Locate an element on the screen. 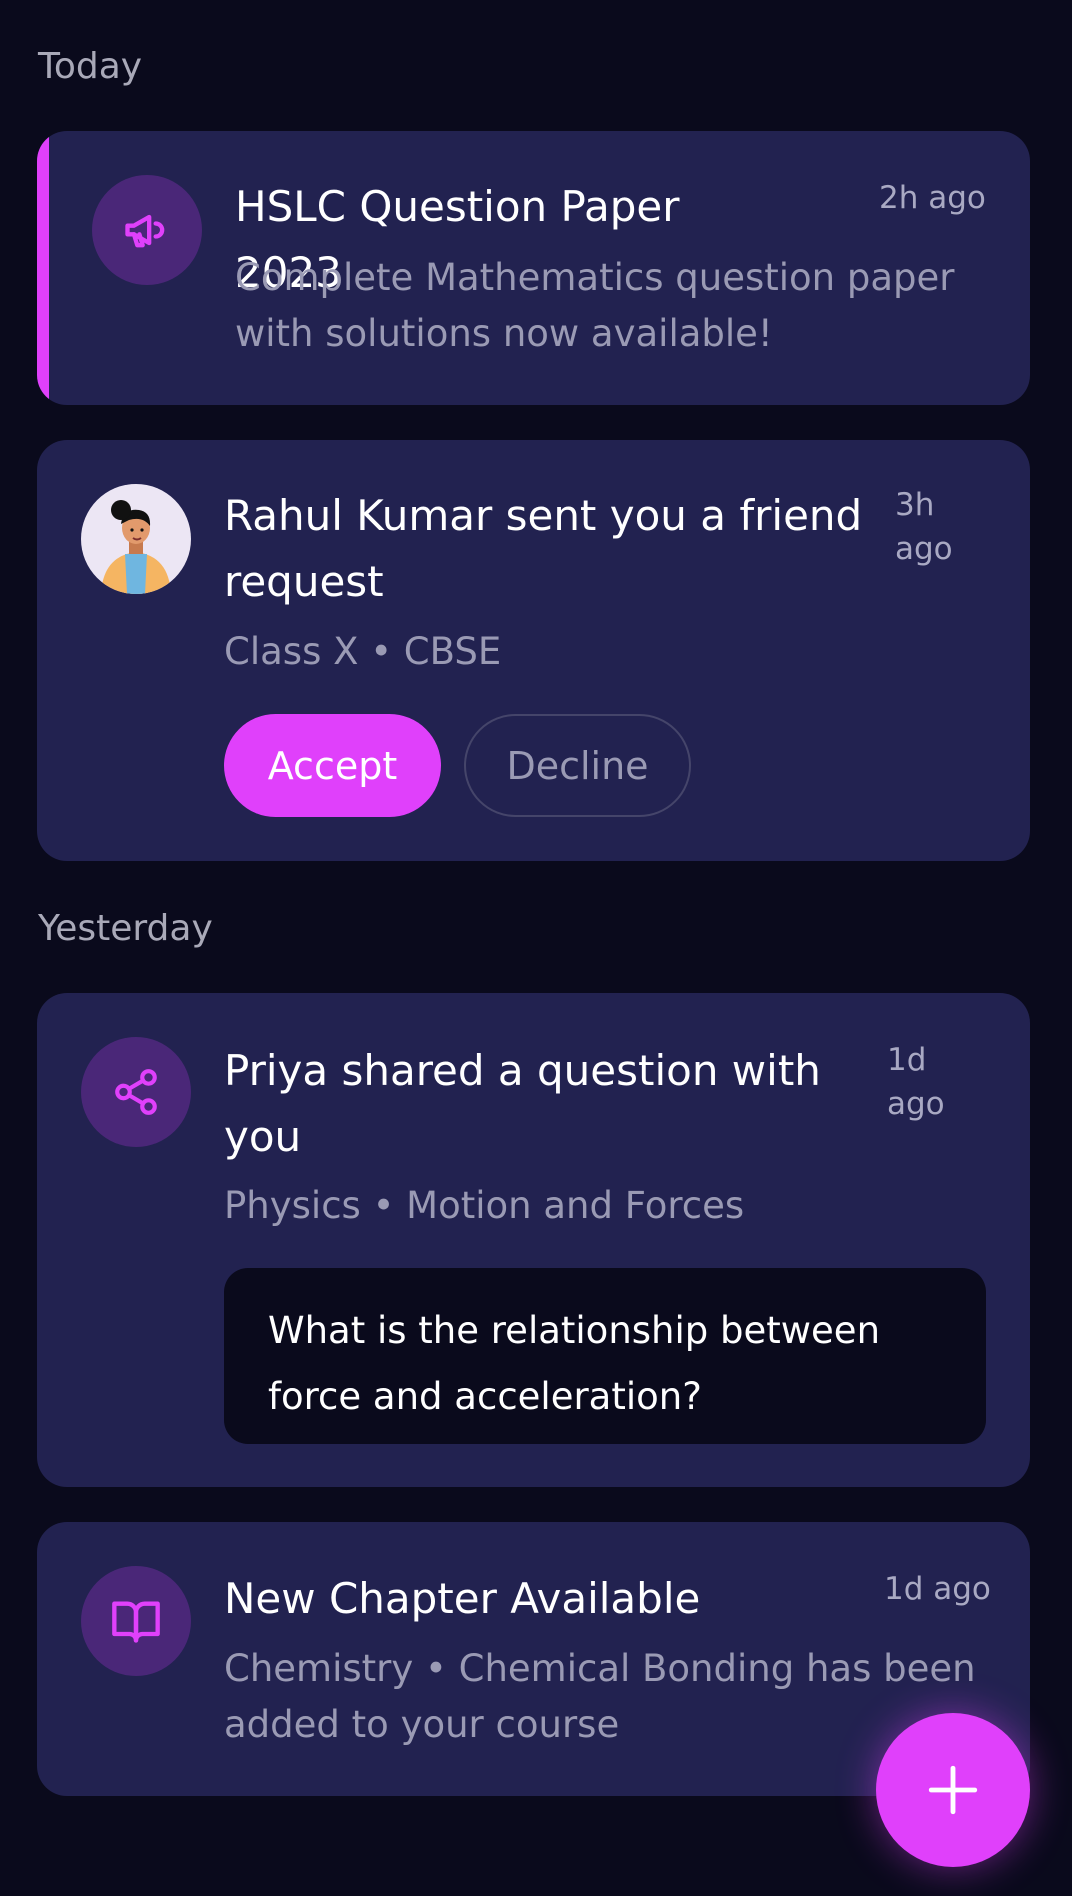 Image resolution: width=1072 pixels, height=1896 pixels. plus-icon is located at coordinates (953, 1790).